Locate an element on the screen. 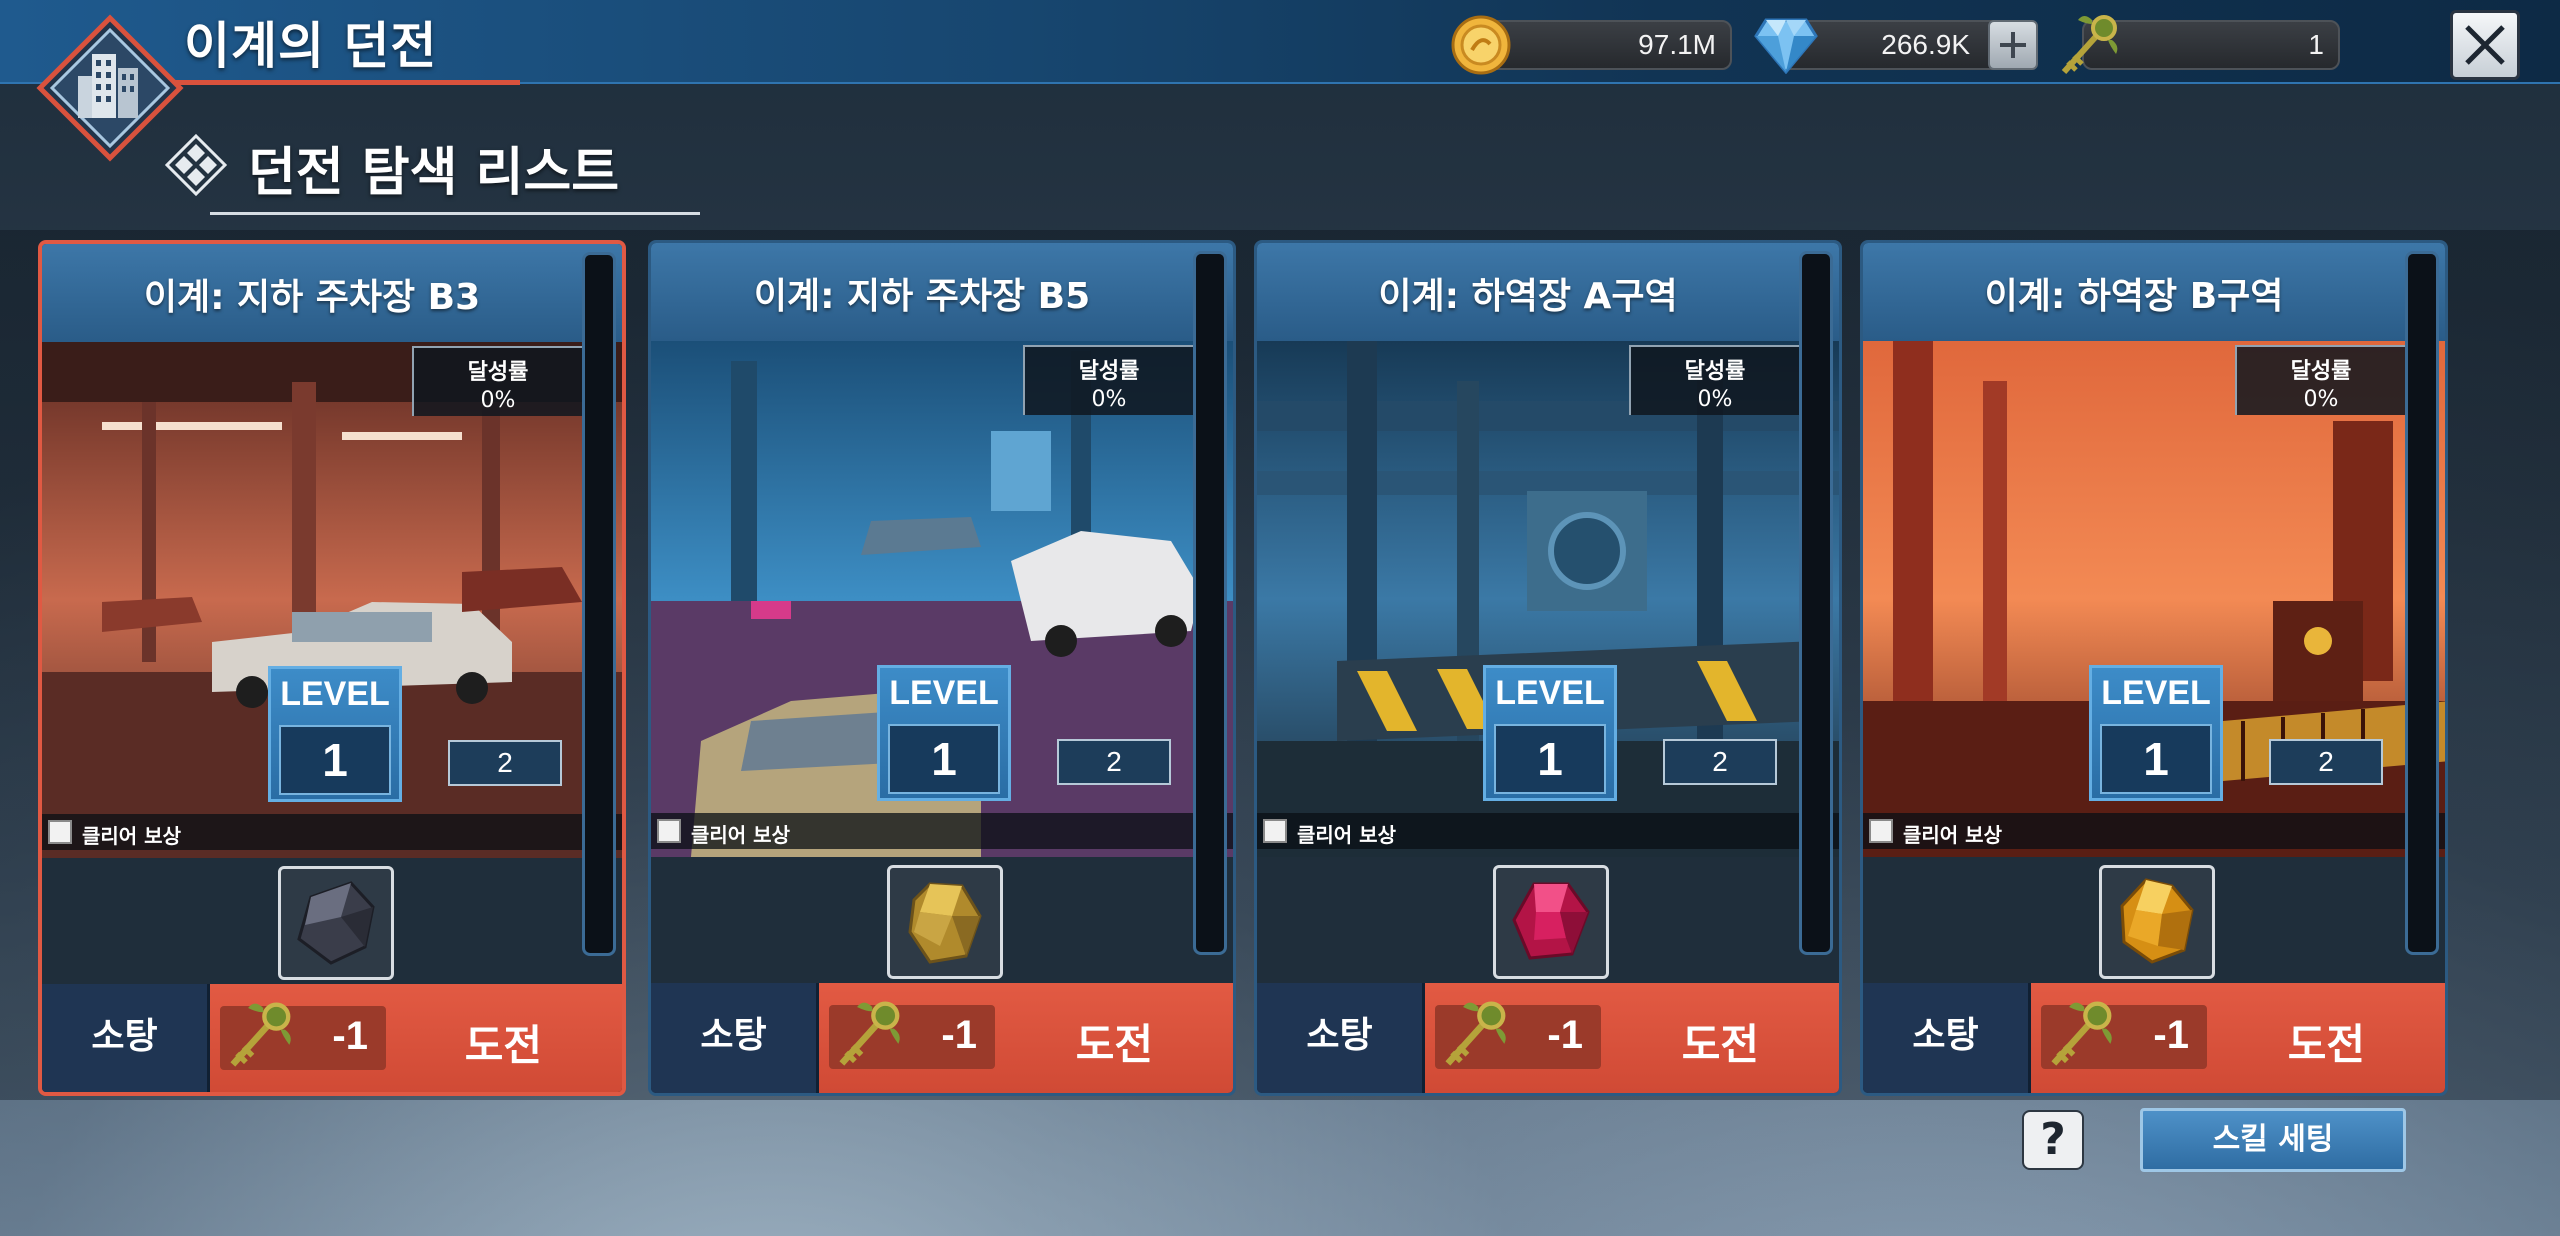 This screenshot has height=1236, width=2560. dungeon-title: 이계: 하역장 A구역 is located at coordinates (1528, 296).